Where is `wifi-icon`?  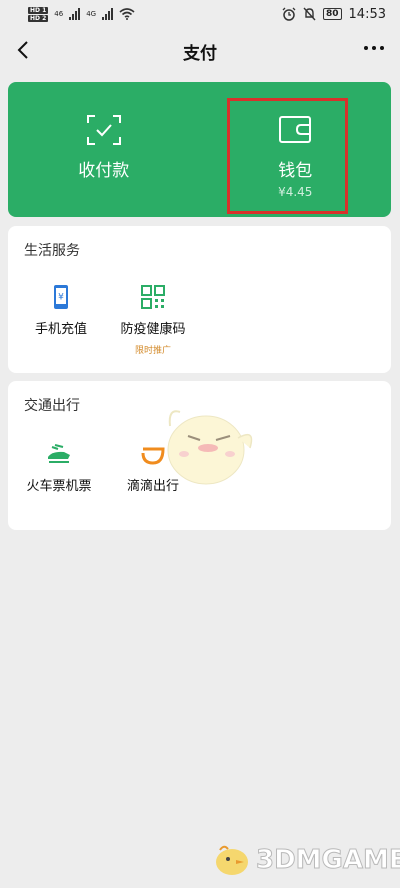 wifi-icon is located at coordinates (127, 14).